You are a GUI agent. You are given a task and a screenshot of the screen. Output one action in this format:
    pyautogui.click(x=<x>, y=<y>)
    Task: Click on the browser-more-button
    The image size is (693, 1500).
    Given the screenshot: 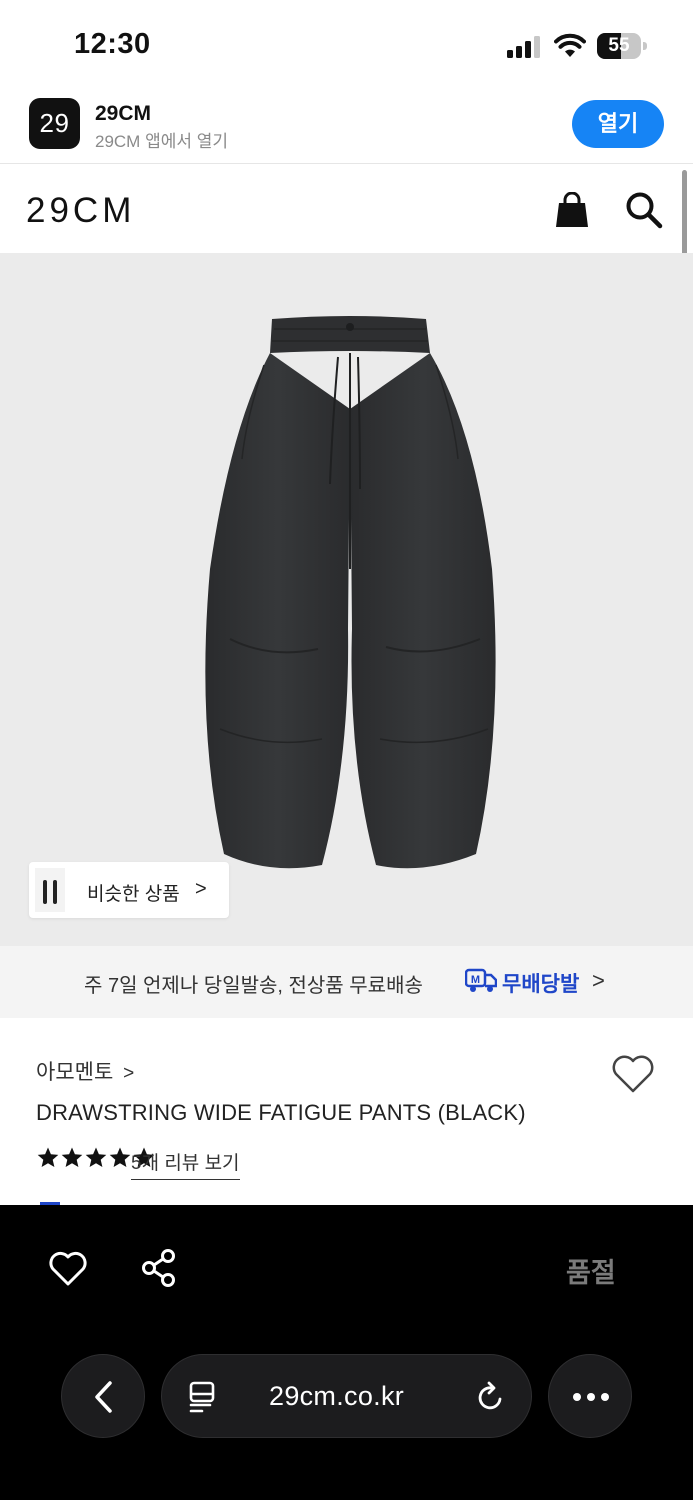 What is the action you would take?
    pyautogui.click(x=590, y=1396)
    